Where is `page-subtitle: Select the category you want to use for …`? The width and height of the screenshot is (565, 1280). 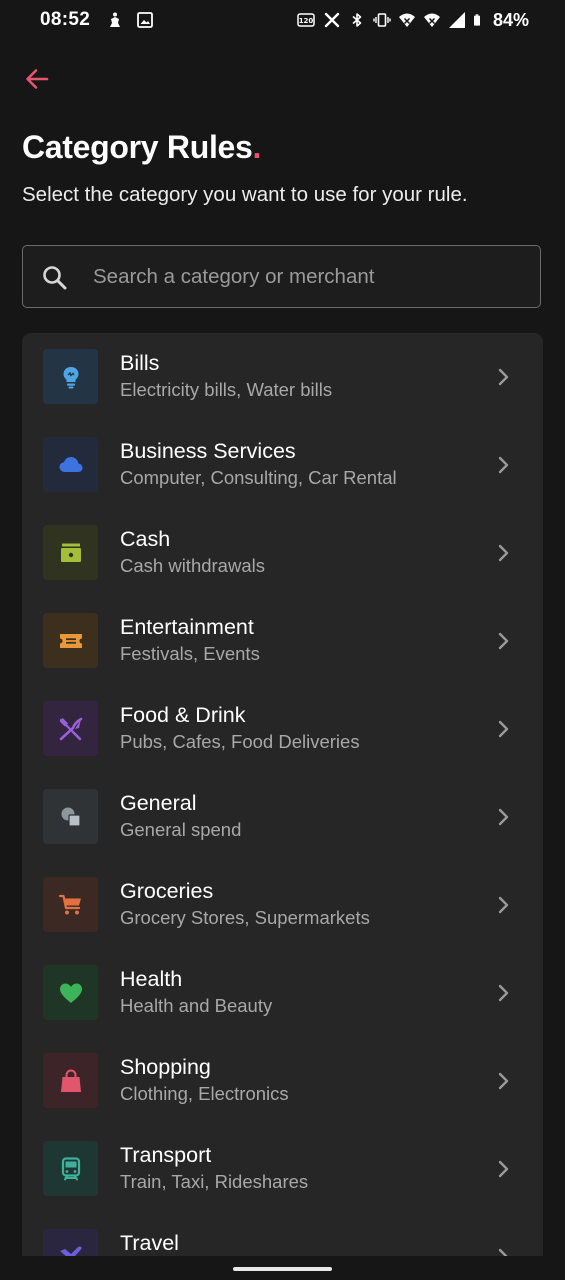
page-subtitle: Select the category you want to use for … is located at coordinates (245, 194).